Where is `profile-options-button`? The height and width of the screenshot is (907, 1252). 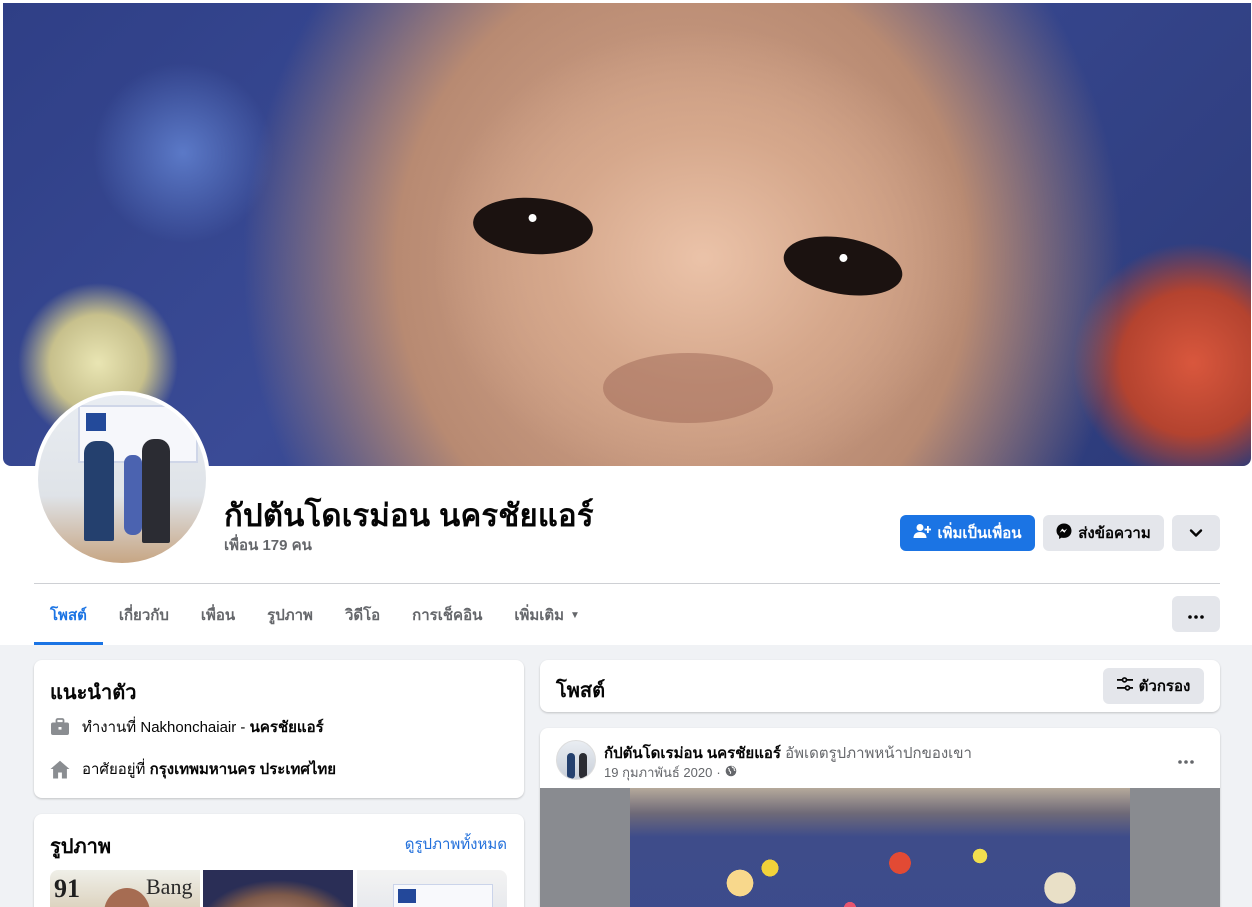 profile-options-button is located at coordinates (1196, 533).